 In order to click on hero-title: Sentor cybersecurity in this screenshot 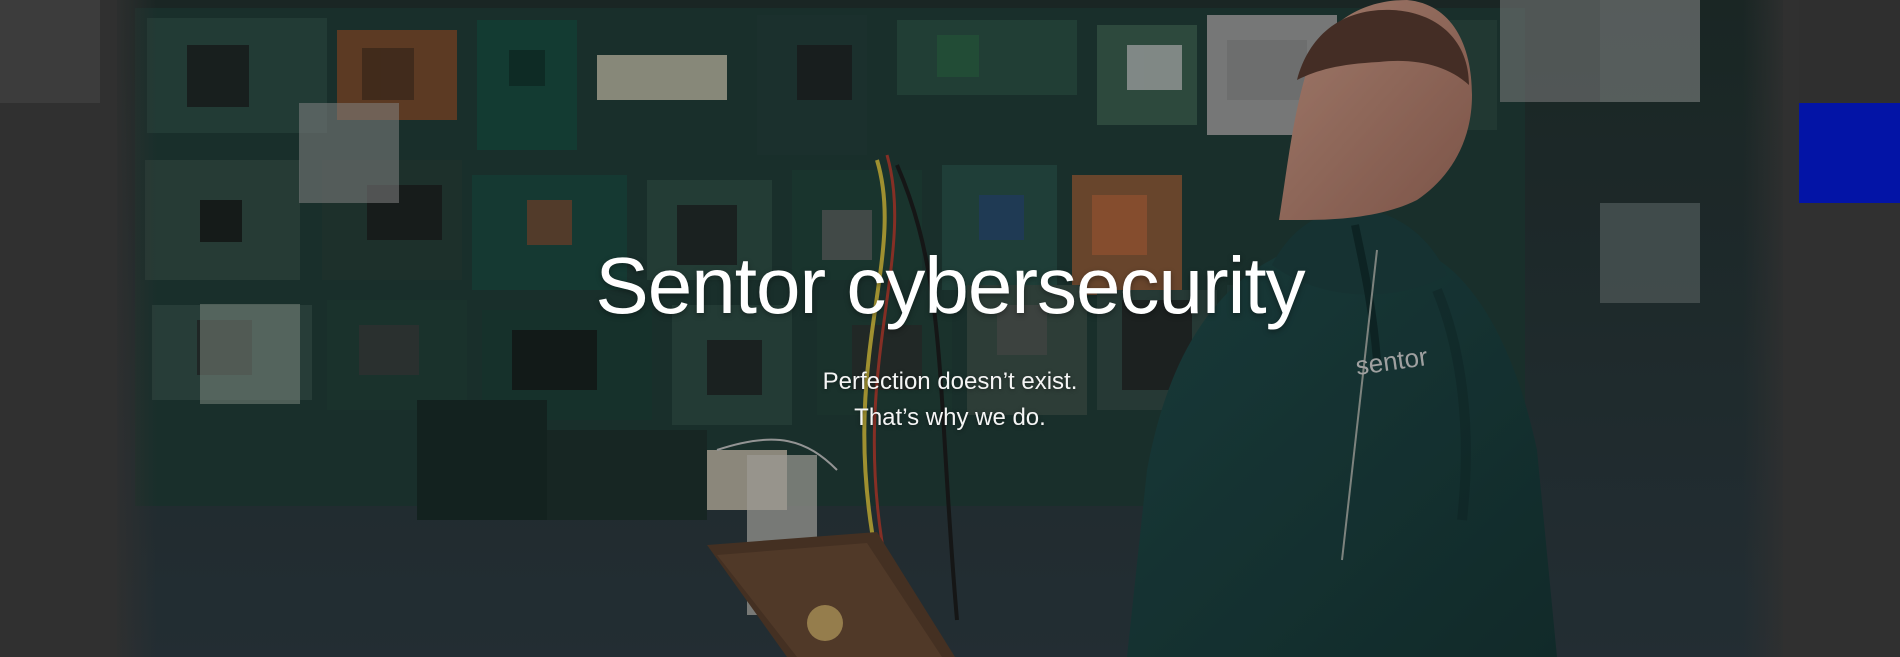, I will do `click(950, 285)`.